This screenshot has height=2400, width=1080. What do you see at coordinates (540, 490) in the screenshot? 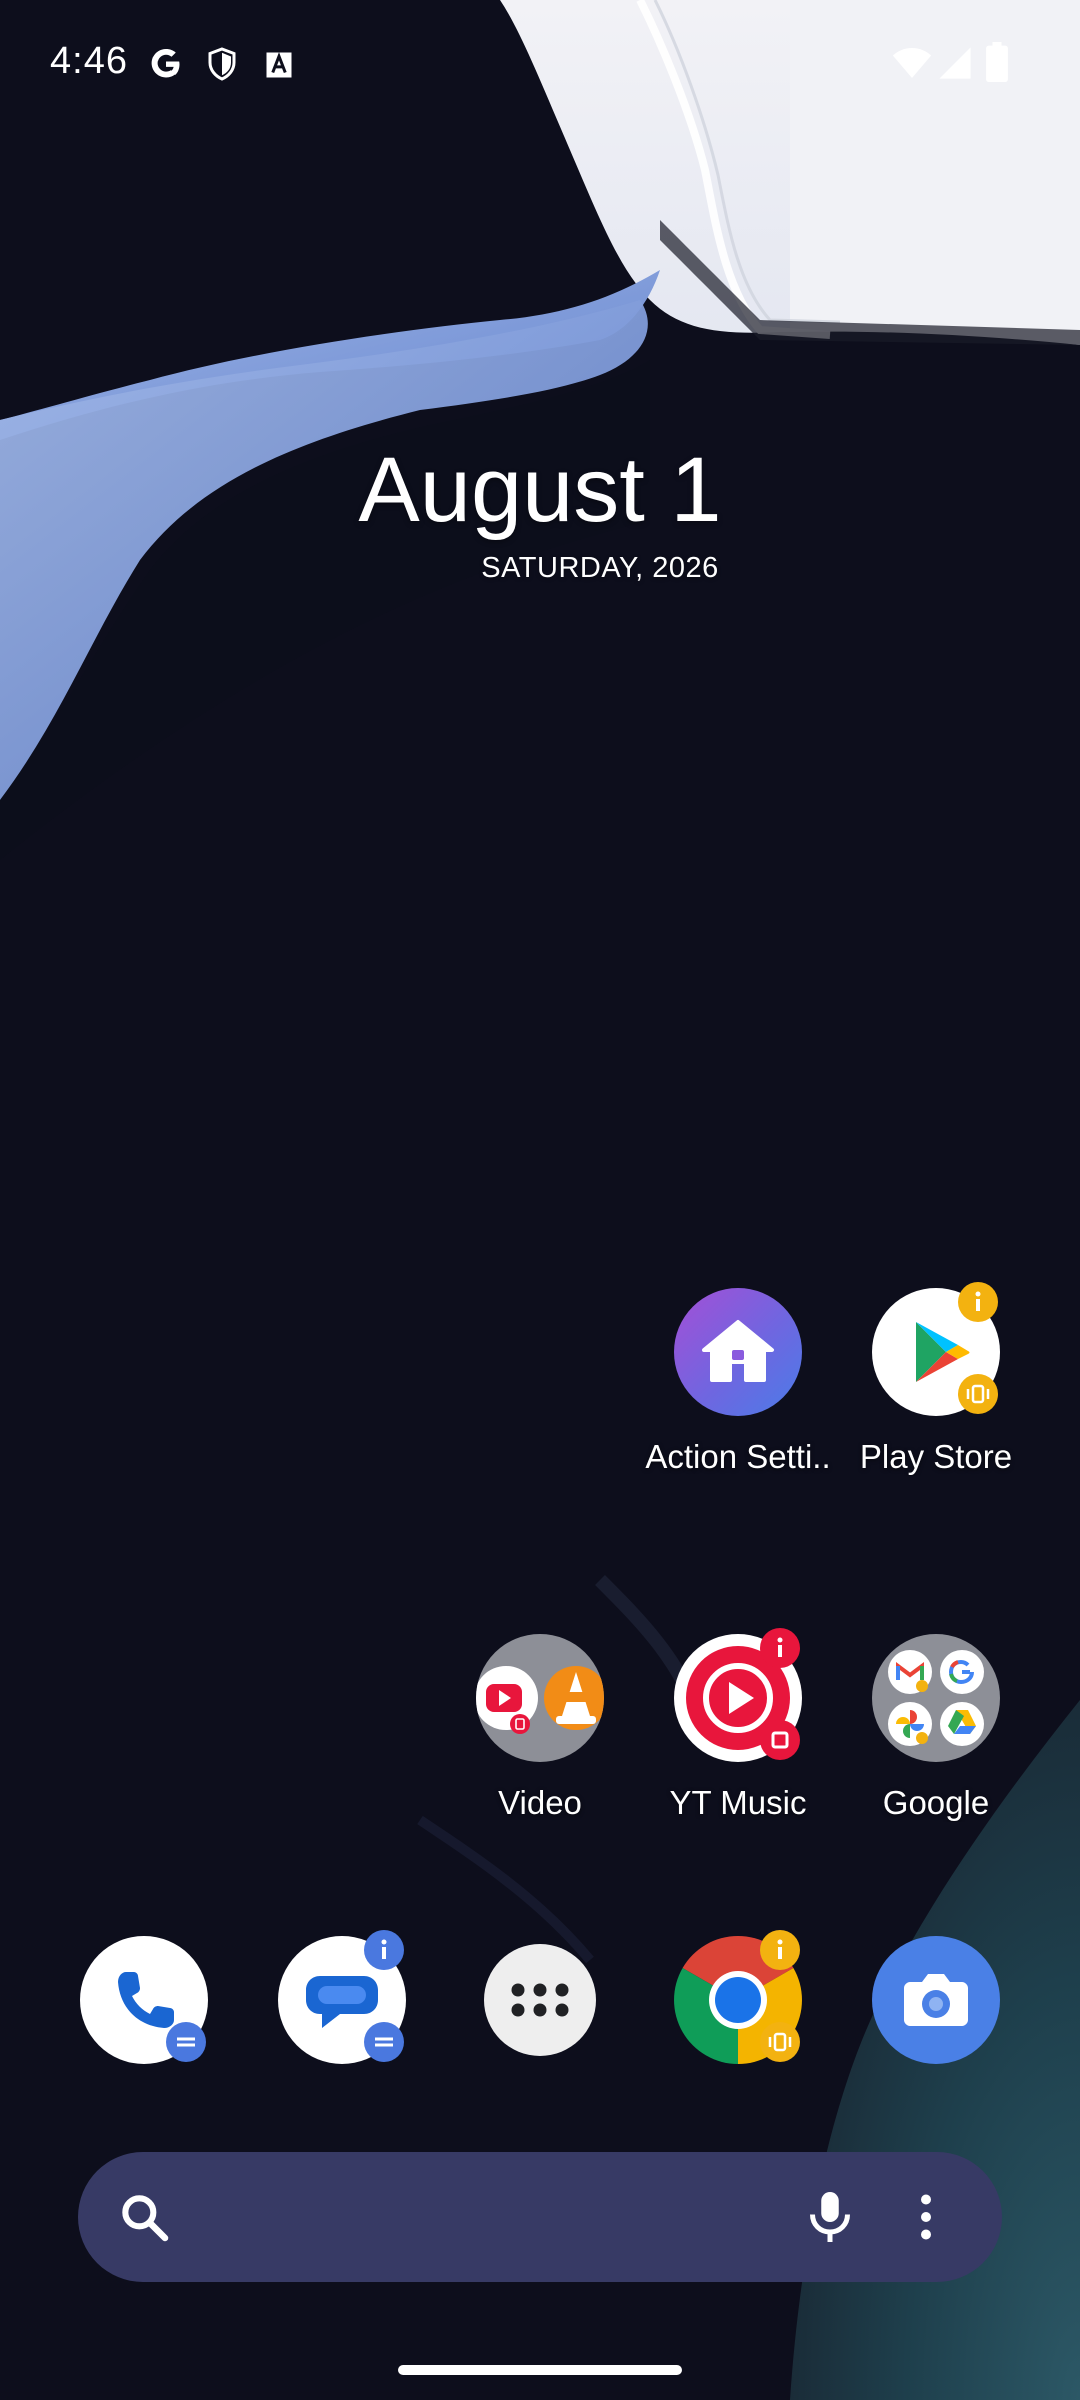
I see `clock-date: August 1` at bounding box center [540, 490].